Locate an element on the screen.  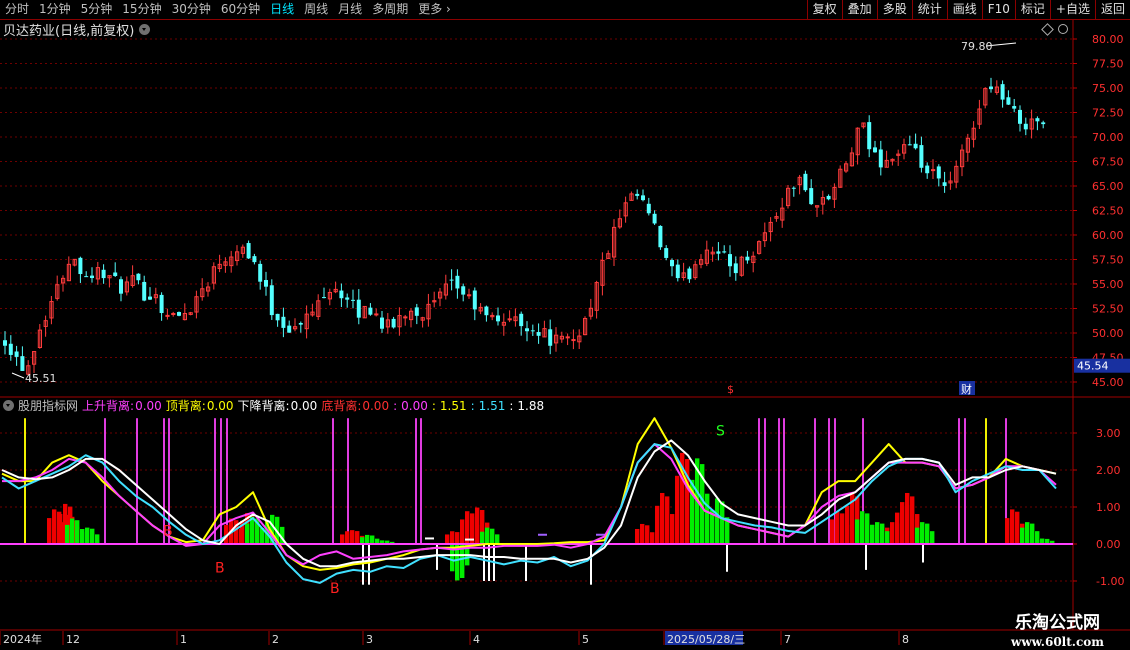
stock-title: 贝达药业(日线,前复权) is located at coordinates (69, 31).